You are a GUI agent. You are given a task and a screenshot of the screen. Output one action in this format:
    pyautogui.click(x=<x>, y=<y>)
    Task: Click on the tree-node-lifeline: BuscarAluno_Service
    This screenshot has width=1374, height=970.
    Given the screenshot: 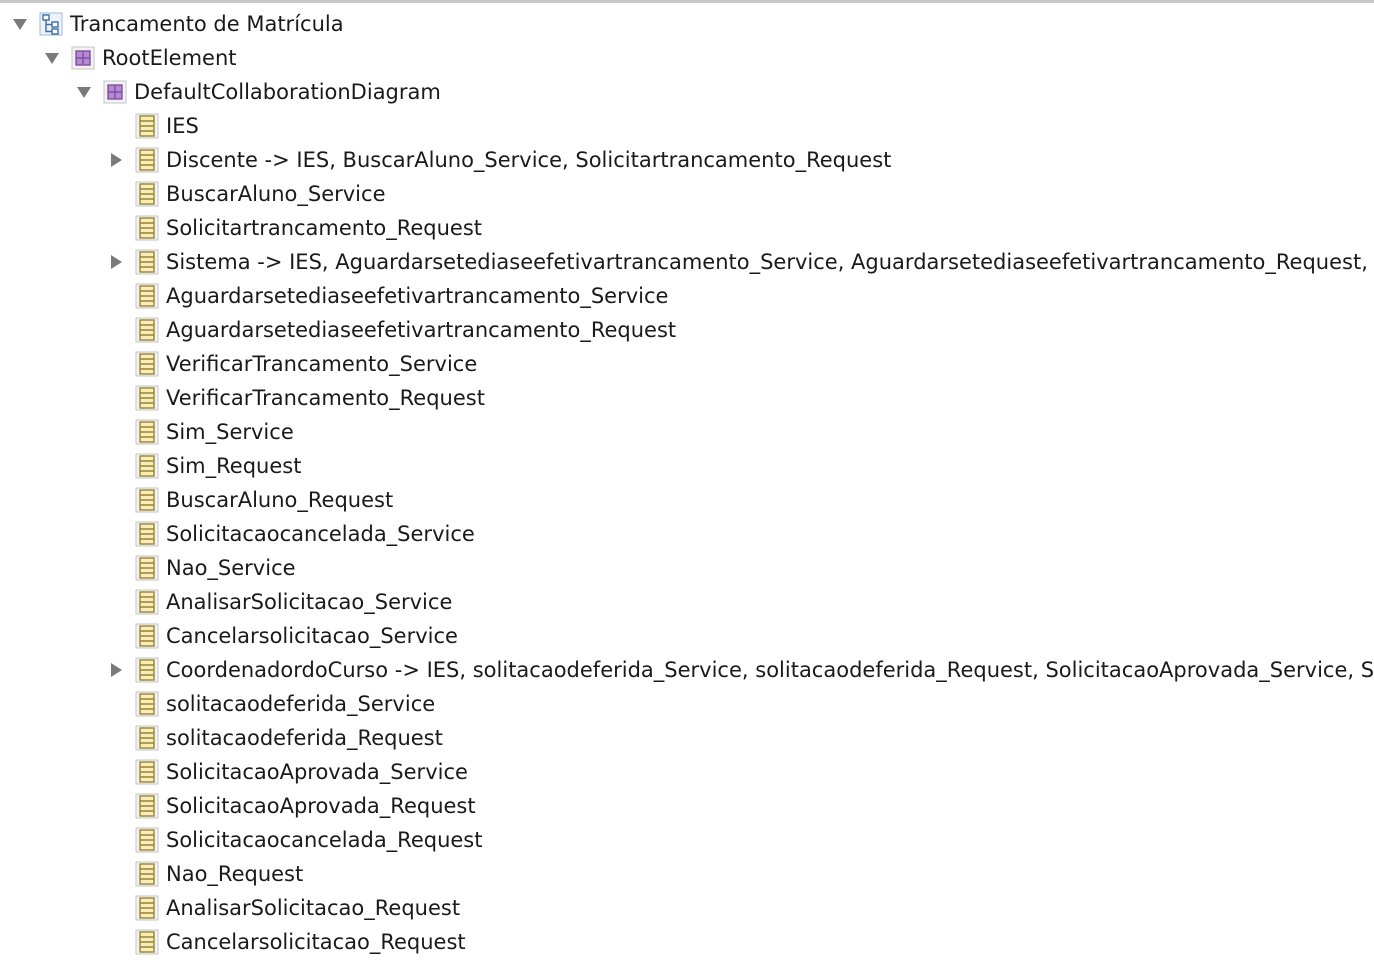 What is the action you would take?
    pyautogui.click(x=687, y=194)
    